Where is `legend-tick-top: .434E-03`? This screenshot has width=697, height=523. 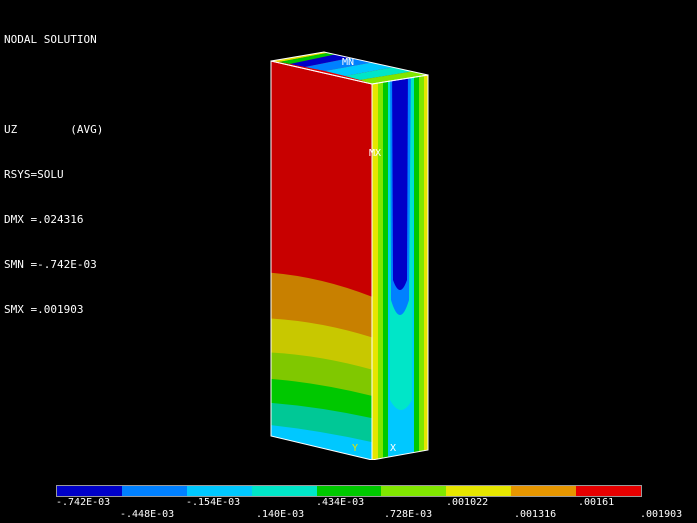 legend-tick-top: .434E-03 is located at coordinates (340, 502).